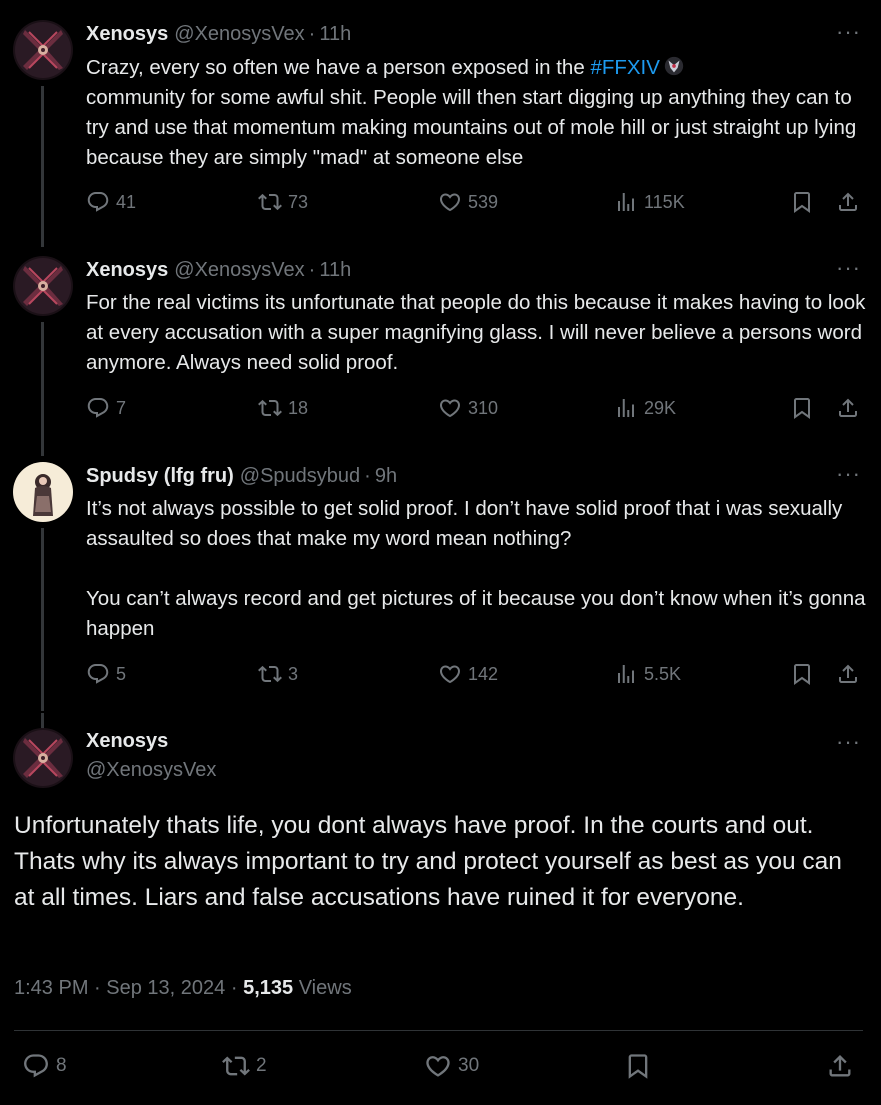  I want to click on divider, so click(438, 1030).